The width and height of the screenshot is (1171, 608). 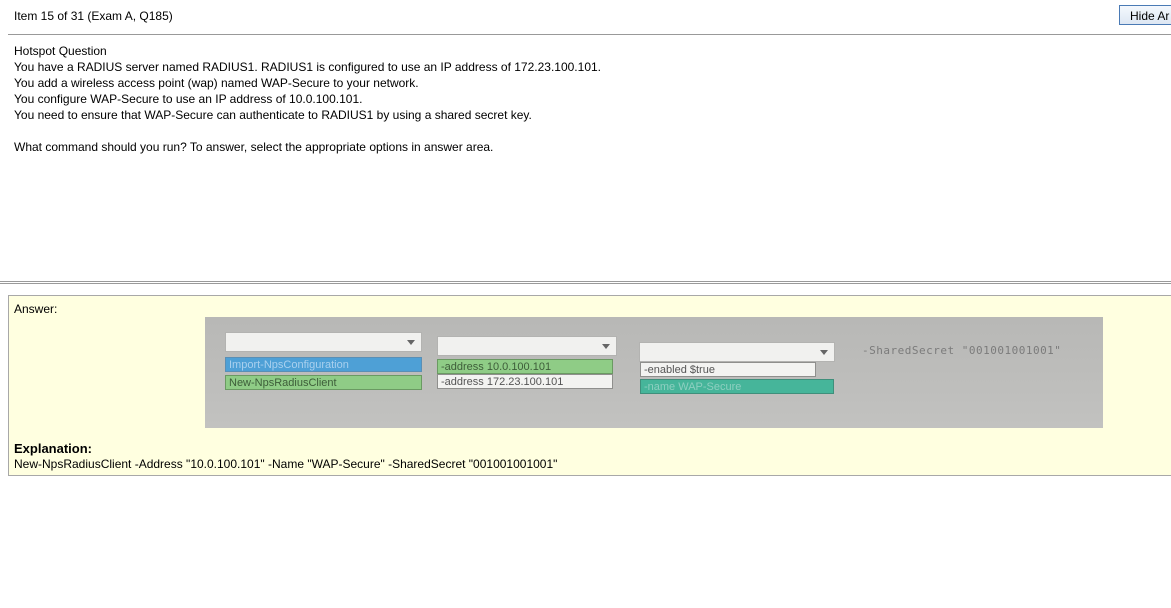 What do you see at coordinates (585, 282) in the screenshot?
I see `pane-splitter` at bounding box center [585, 282].